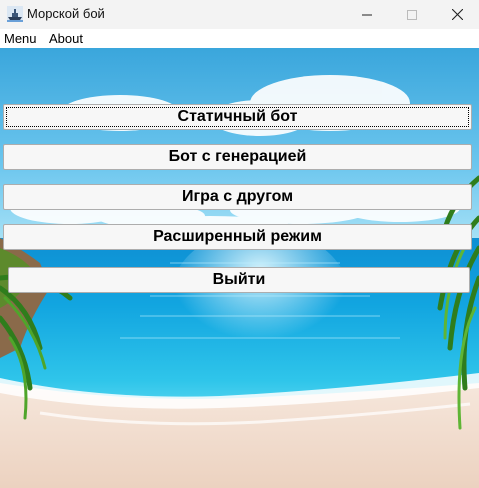 This screenshot has height=488, width=479. I want to click on extended-mode-button: Расширенный режим, so click(237, 237).